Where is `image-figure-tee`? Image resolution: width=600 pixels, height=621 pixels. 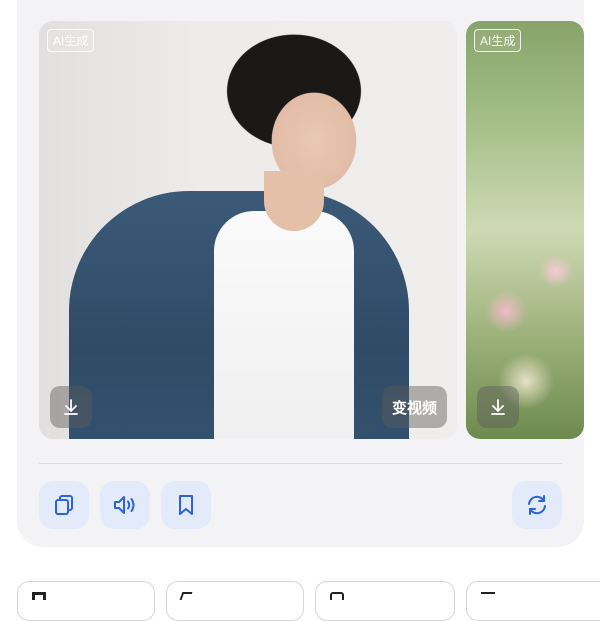 image-figure-tee is located at coordinates (284, 325).